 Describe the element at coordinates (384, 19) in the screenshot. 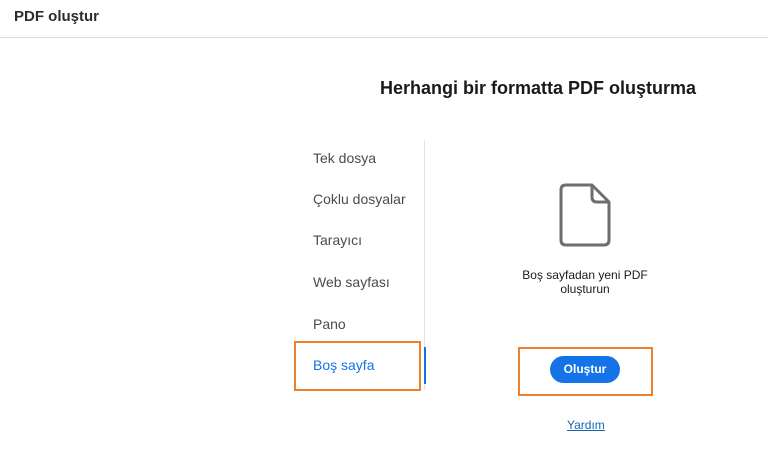

I see `app-header: PDF oluştur` at that location.